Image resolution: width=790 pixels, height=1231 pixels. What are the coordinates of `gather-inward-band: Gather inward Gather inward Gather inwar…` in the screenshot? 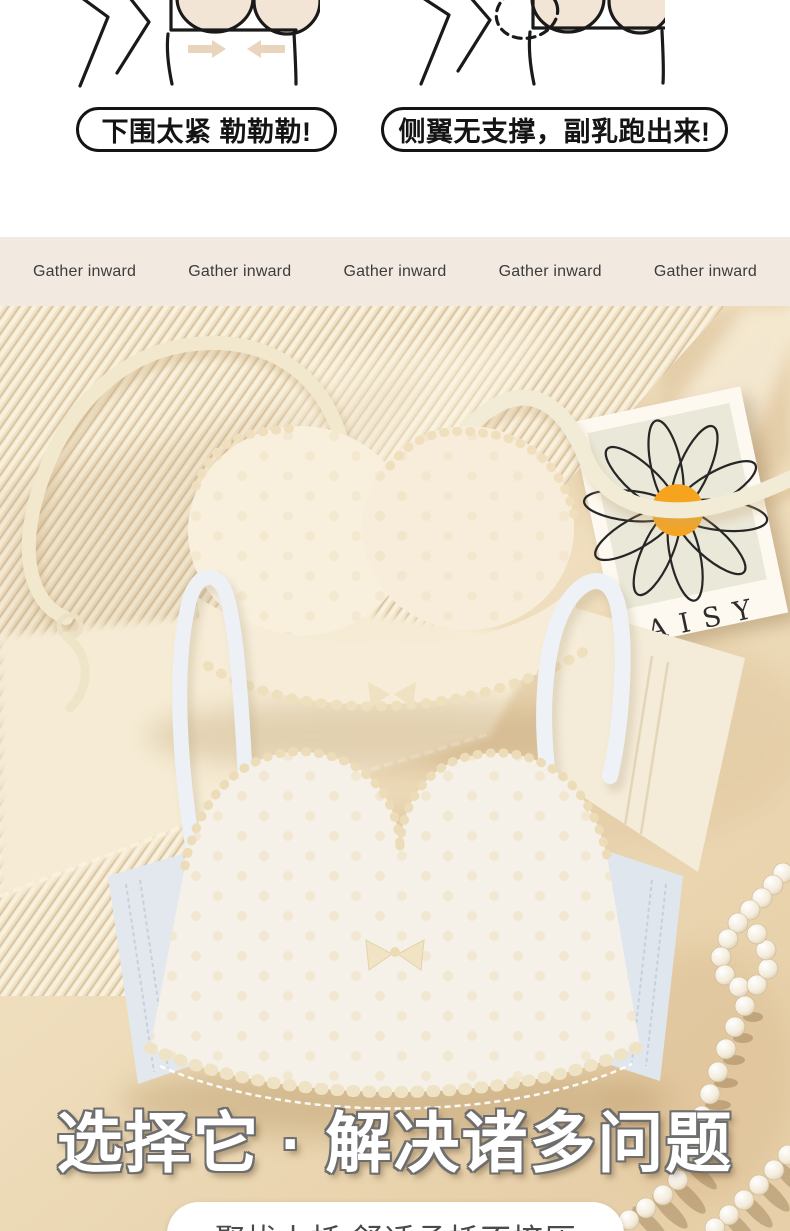 It's located at (395, 271).